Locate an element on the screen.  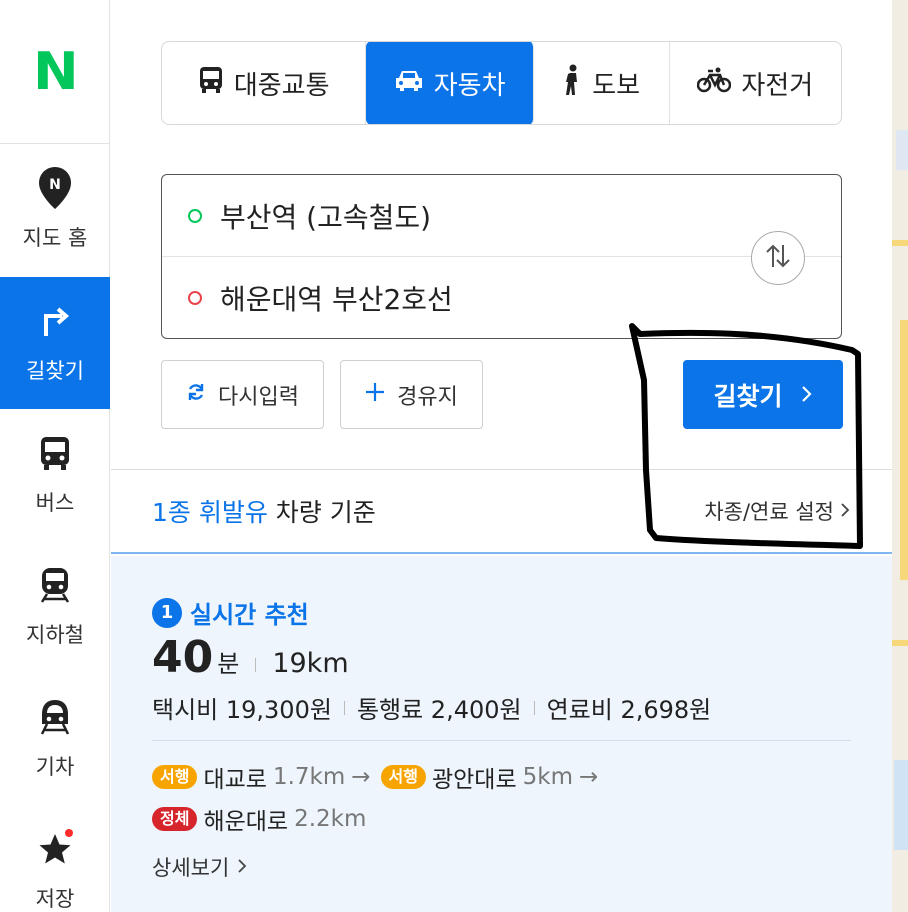
nav-item-subway: 지하철 is located at coordinates (55, 607).